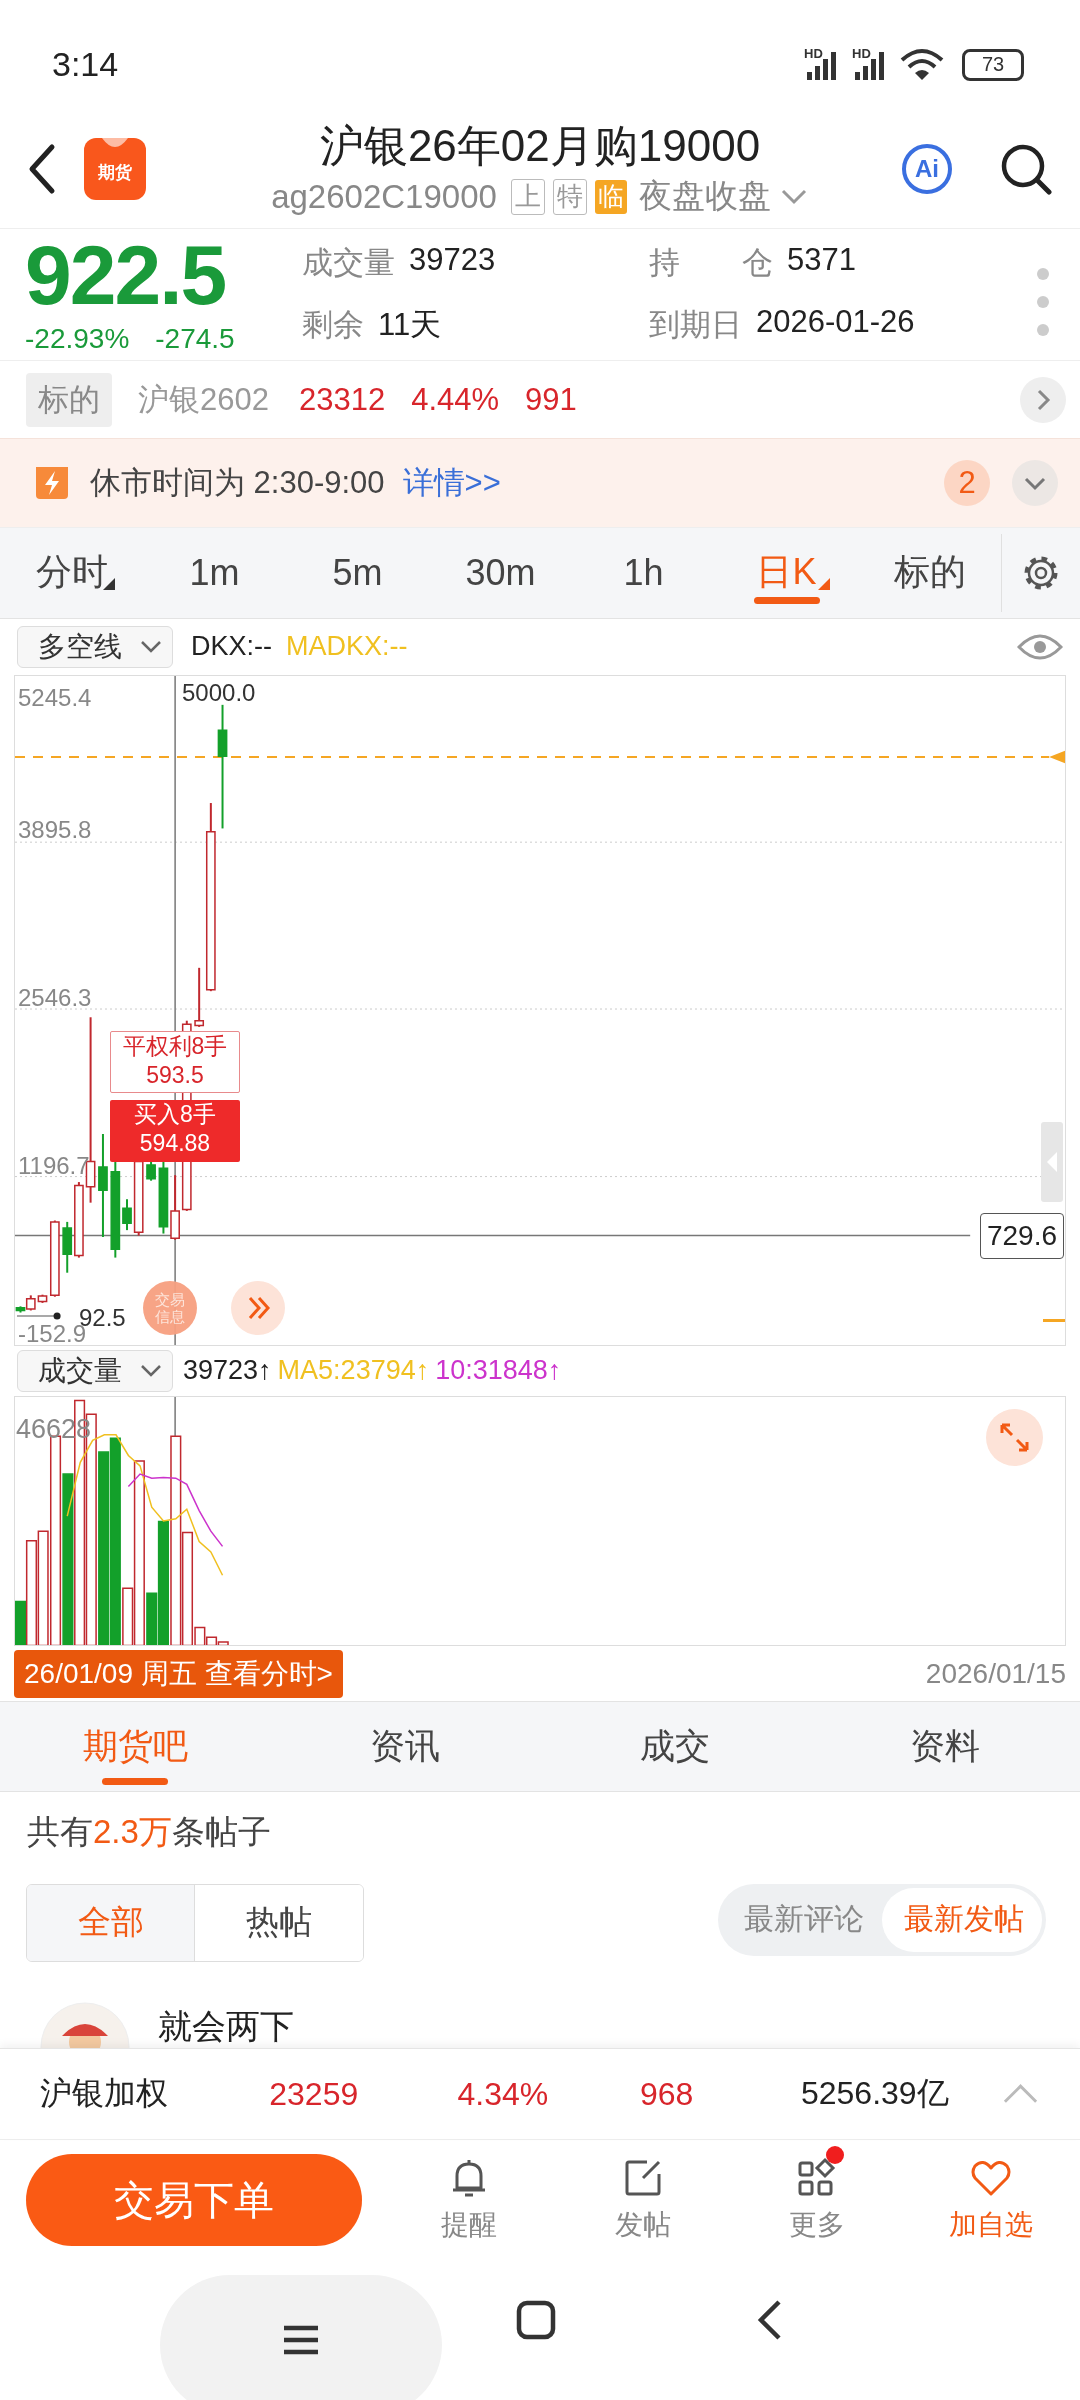  I want to click on toolbar-button: 加自选, so click(991, 2194).